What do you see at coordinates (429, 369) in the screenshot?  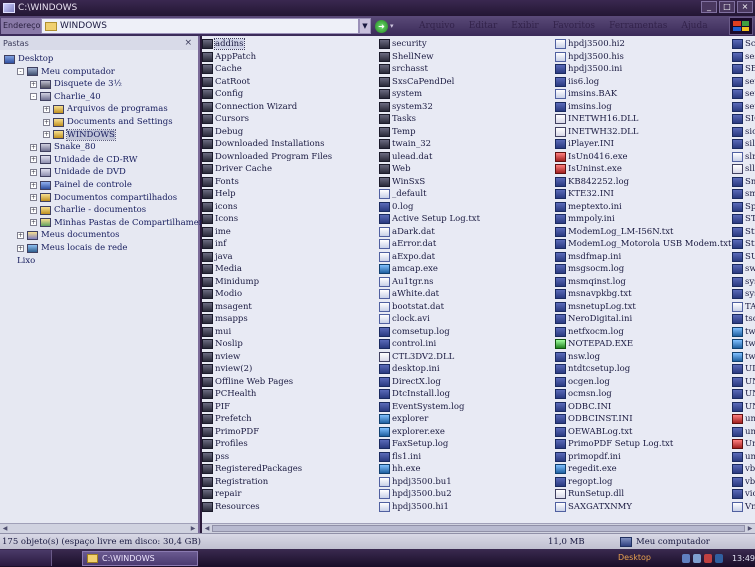 I see `file-item: desktop.ini` at bounding box center [429, 369].